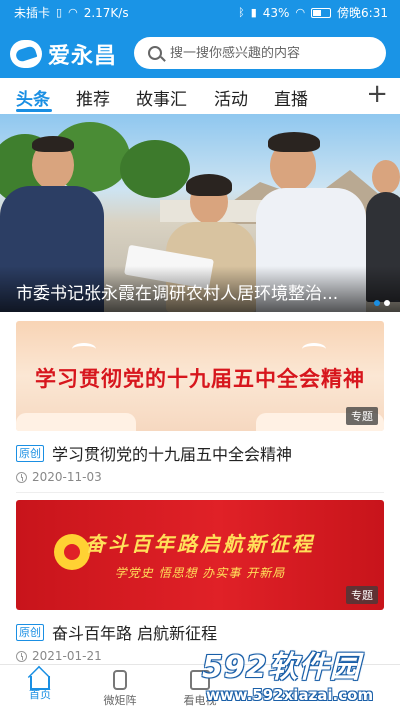 This screenshot has width=400, height=711. What do you see at coordinates (200, 379) in the screenshot?
I see `banner-title: 学习贯彻党的十九届五中全会精神` at bounding box center [200, 379].